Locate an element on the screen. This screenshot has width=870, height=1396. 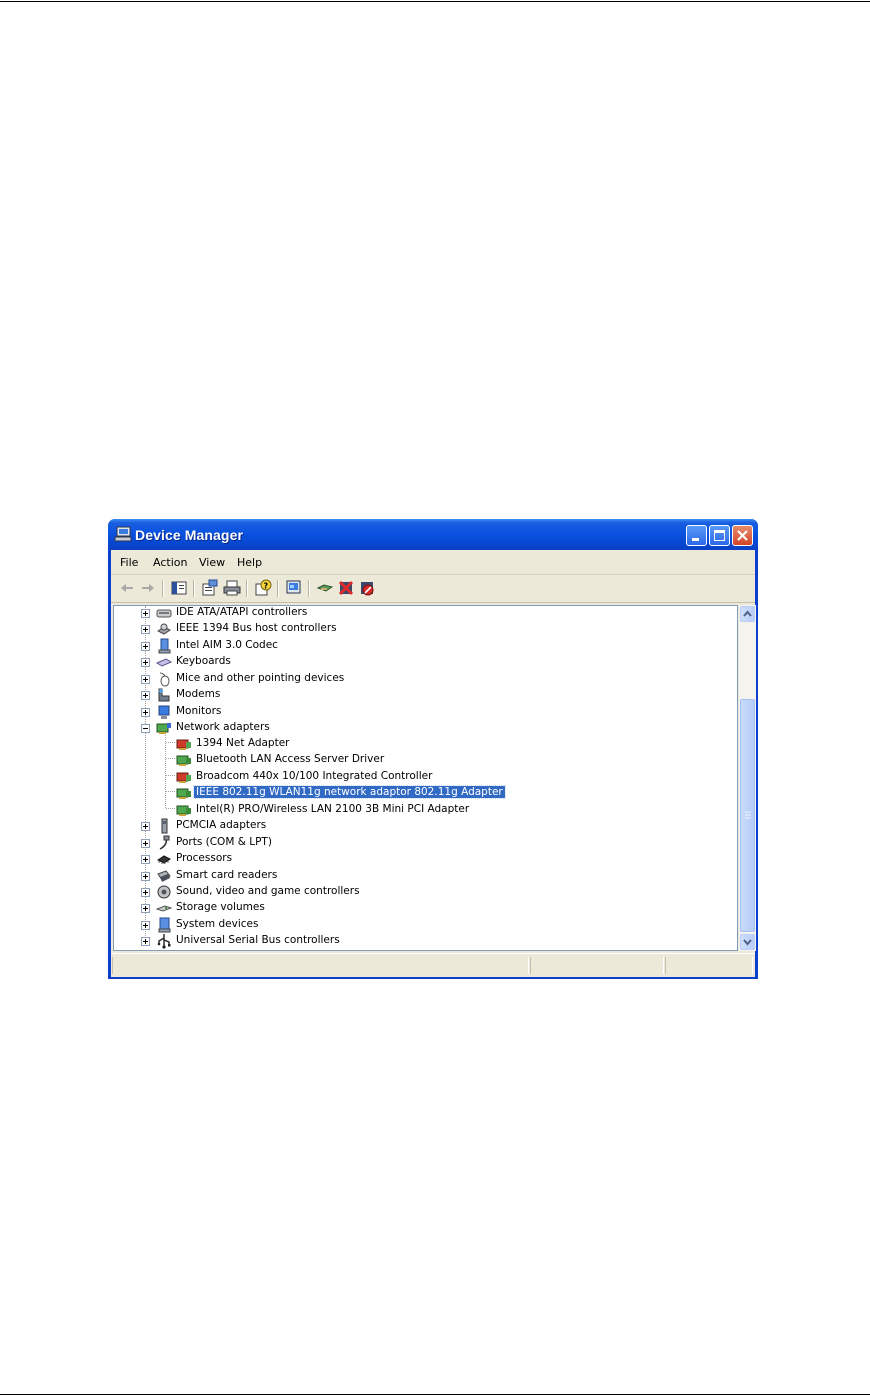
tree-item-ide-controllers: IDE ATA/ATAPI controllers is located at coordinates (424, 613).